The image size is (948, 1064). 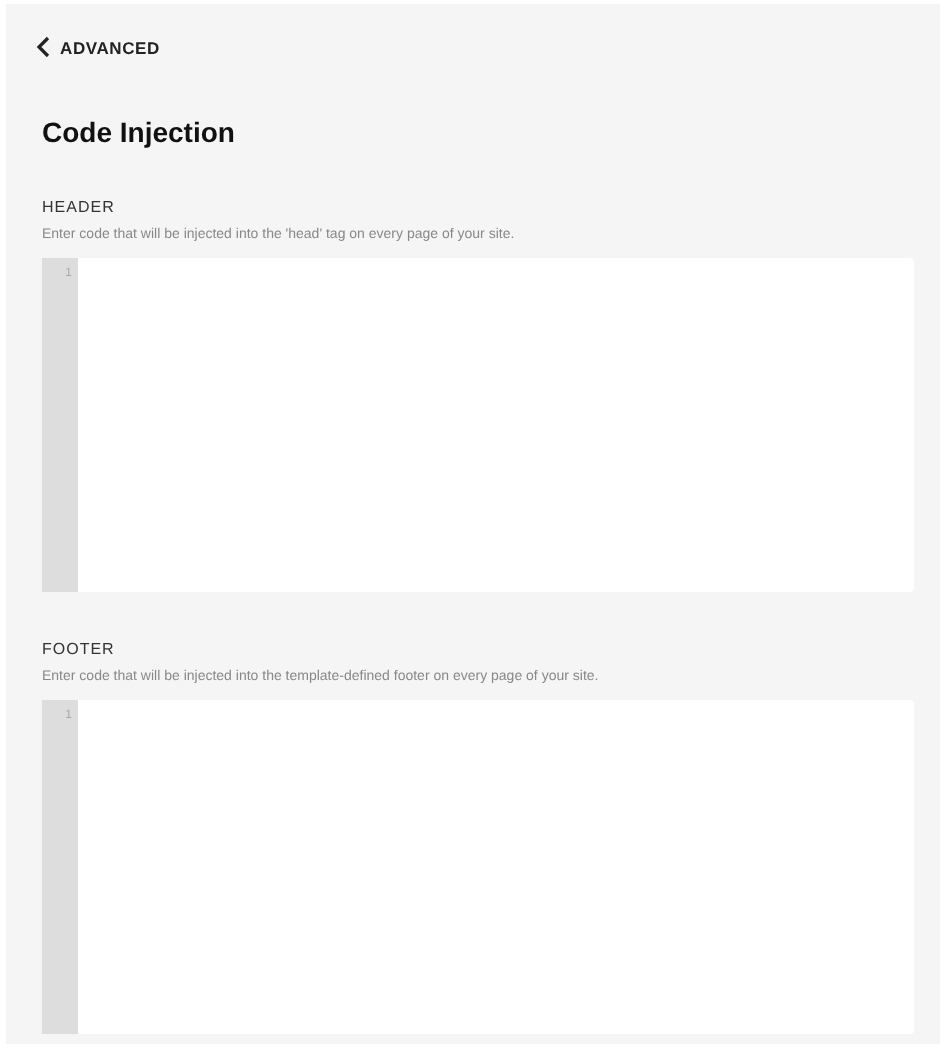 I want to click on section-heading: FOOTER, so click(x=79, y=649).